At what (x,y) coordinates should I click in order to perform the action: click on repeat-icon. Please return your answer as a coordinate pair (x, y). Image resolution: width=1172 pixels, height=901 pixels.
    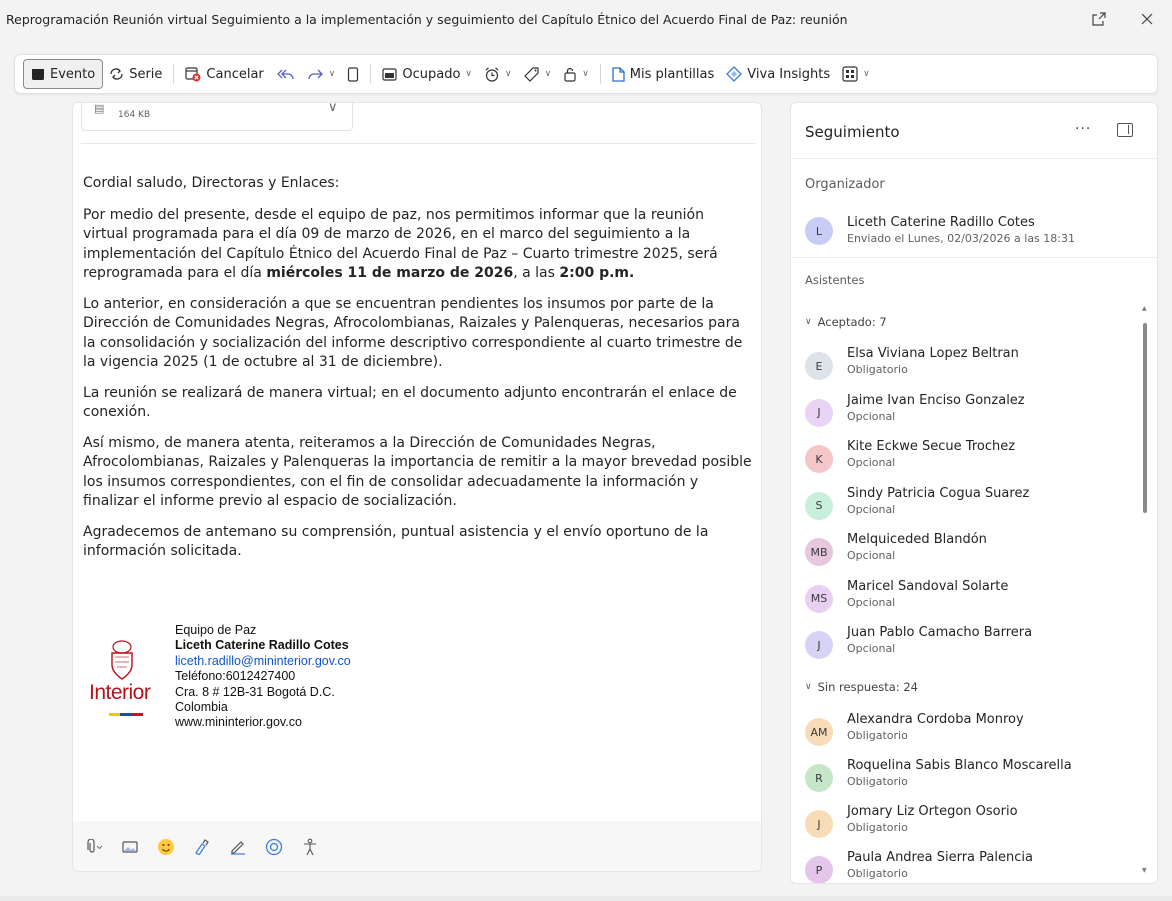
    Looking at the image, I should click on (116, 74).